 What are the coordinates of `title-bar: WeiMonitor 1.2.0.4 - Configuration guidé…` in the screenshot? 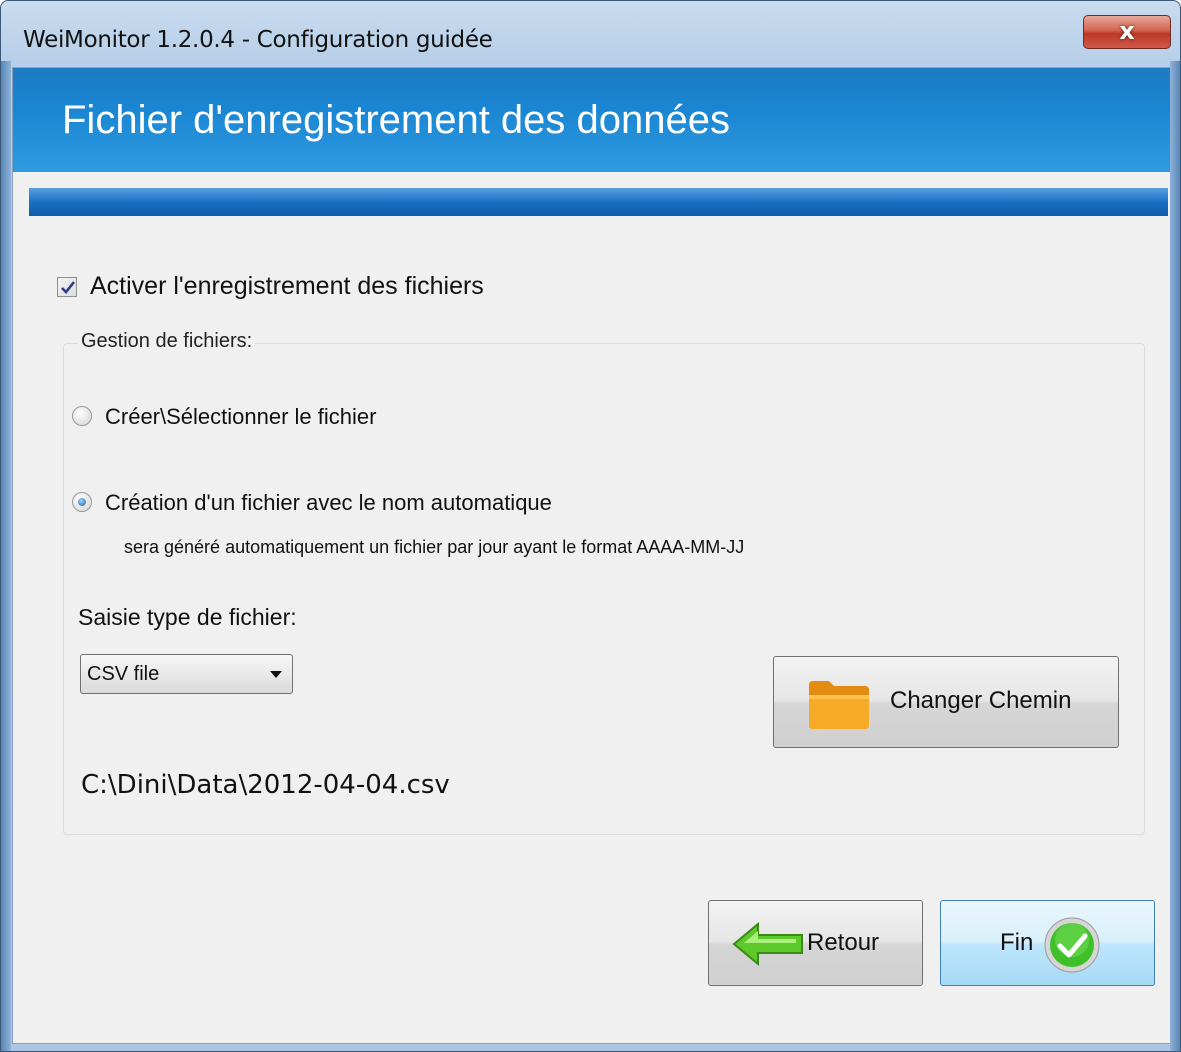 It's located at (590, 34).